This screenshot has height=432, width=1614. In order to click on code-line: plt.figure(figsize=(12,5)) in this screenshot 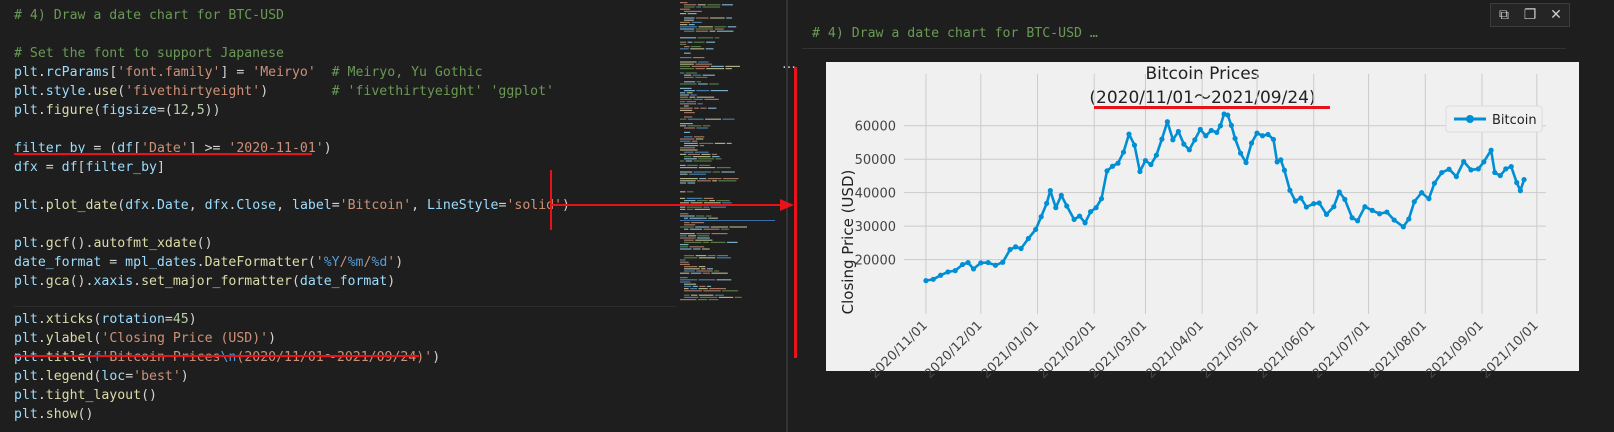, I will do `click(292, 110)`.